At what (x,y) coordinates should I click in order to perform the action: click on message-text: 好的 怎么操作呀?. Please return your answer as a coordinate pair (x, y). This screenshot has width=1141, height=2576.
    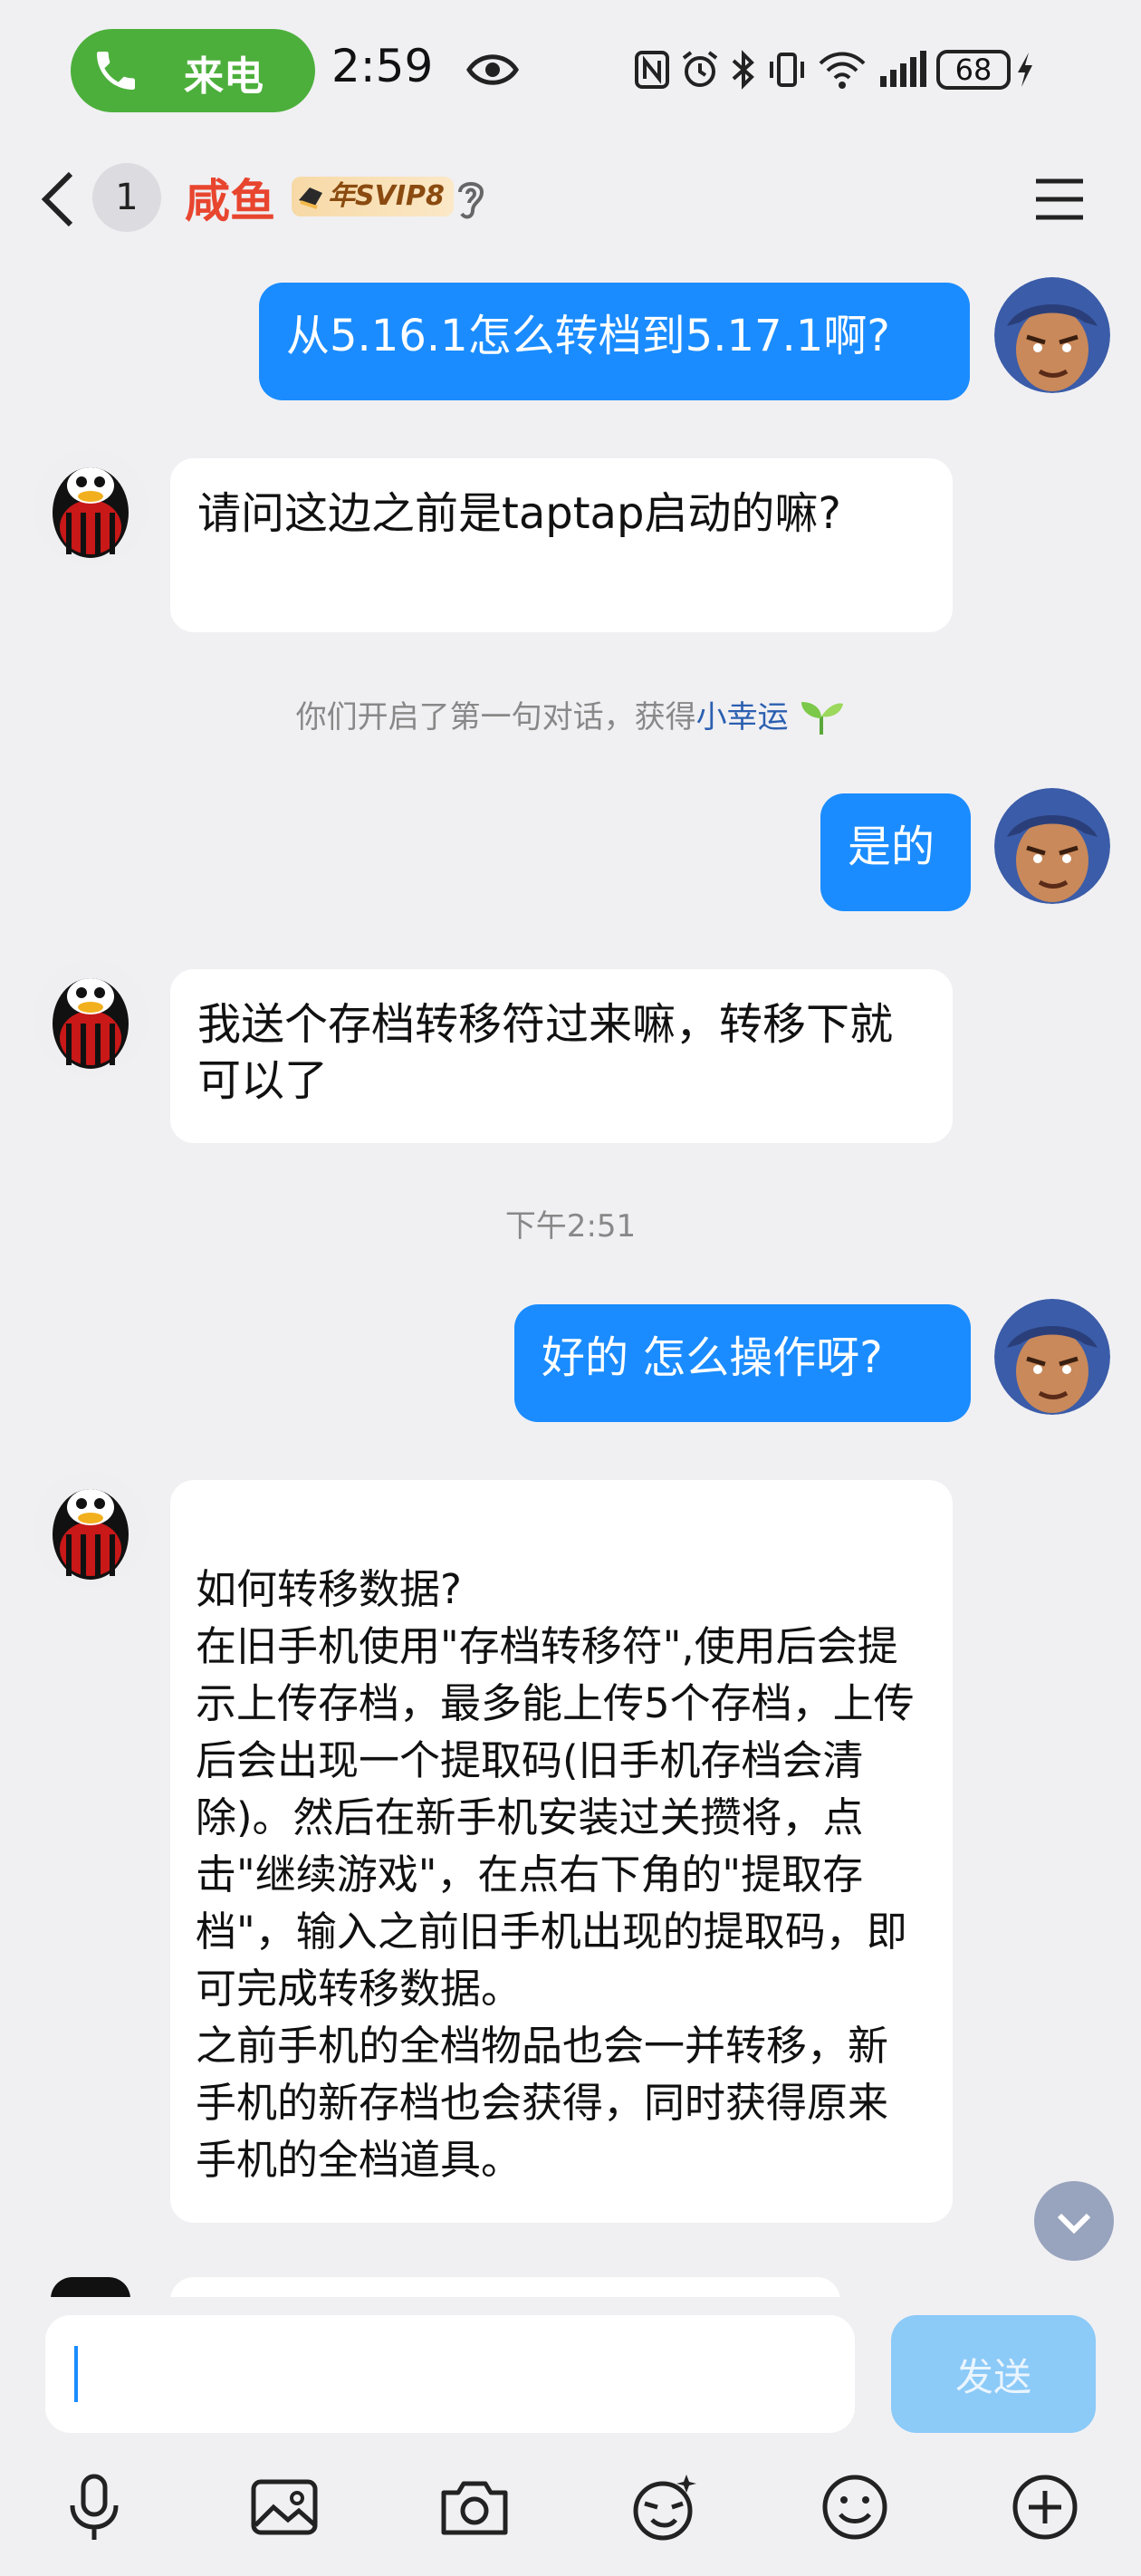
    Looking at the image, I should click on (713, 1357).